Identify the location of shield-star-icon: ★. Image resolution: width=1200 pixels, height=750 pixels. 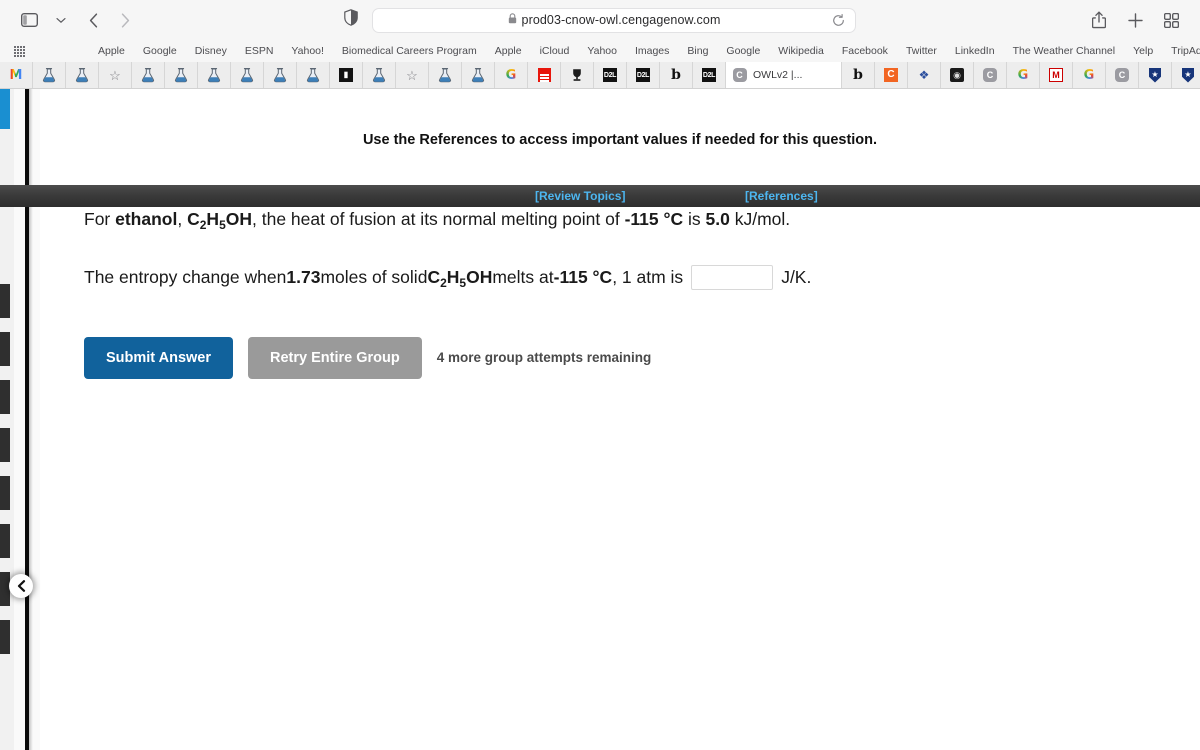
(1188, 75).